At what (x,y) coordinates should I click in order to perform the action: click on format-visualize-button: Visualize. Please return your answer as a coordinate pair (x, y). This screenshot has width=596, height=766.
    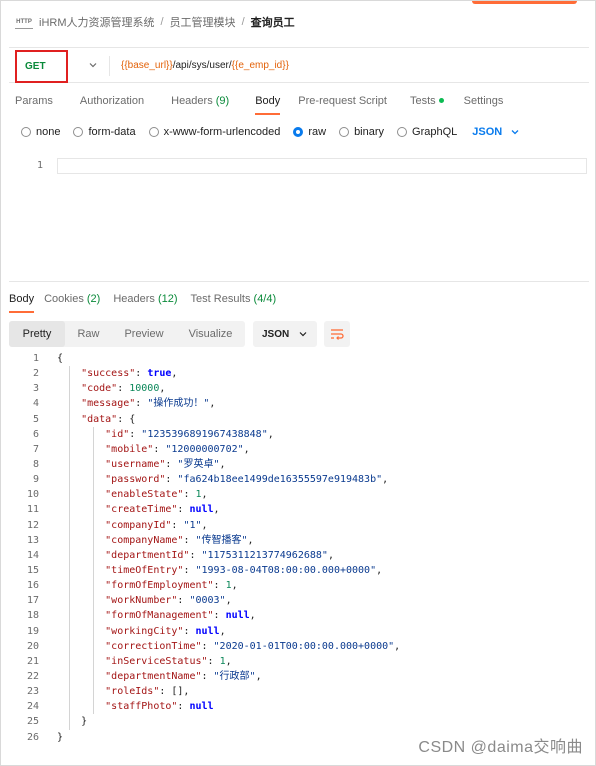
    Looking at the image, I should click on (210, 334).